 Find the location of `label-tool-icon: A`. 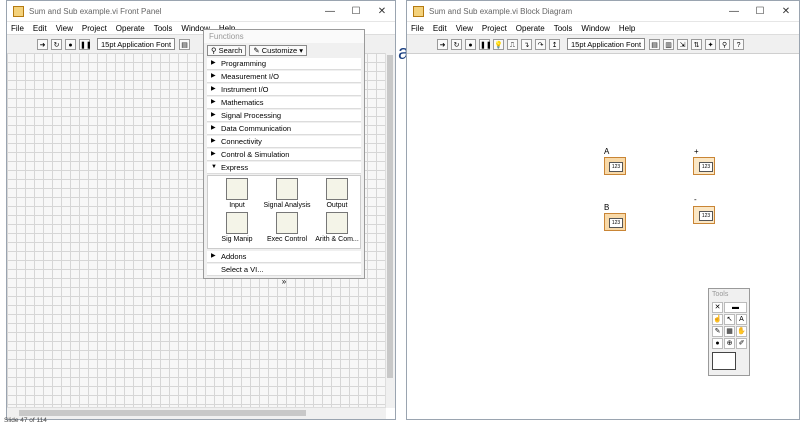

label-tool-icon: A is located at coordinates (741, 319).